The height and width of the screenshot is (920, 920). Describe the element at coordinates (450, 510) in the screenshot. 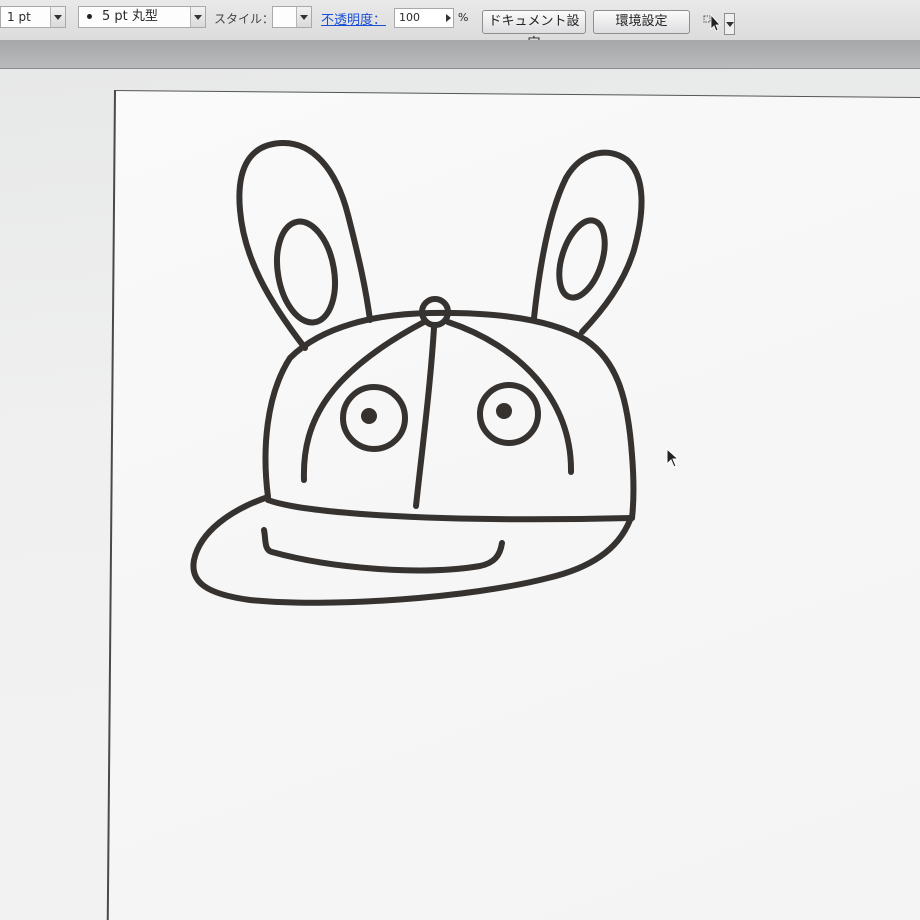

I see `cap-band` at that location.